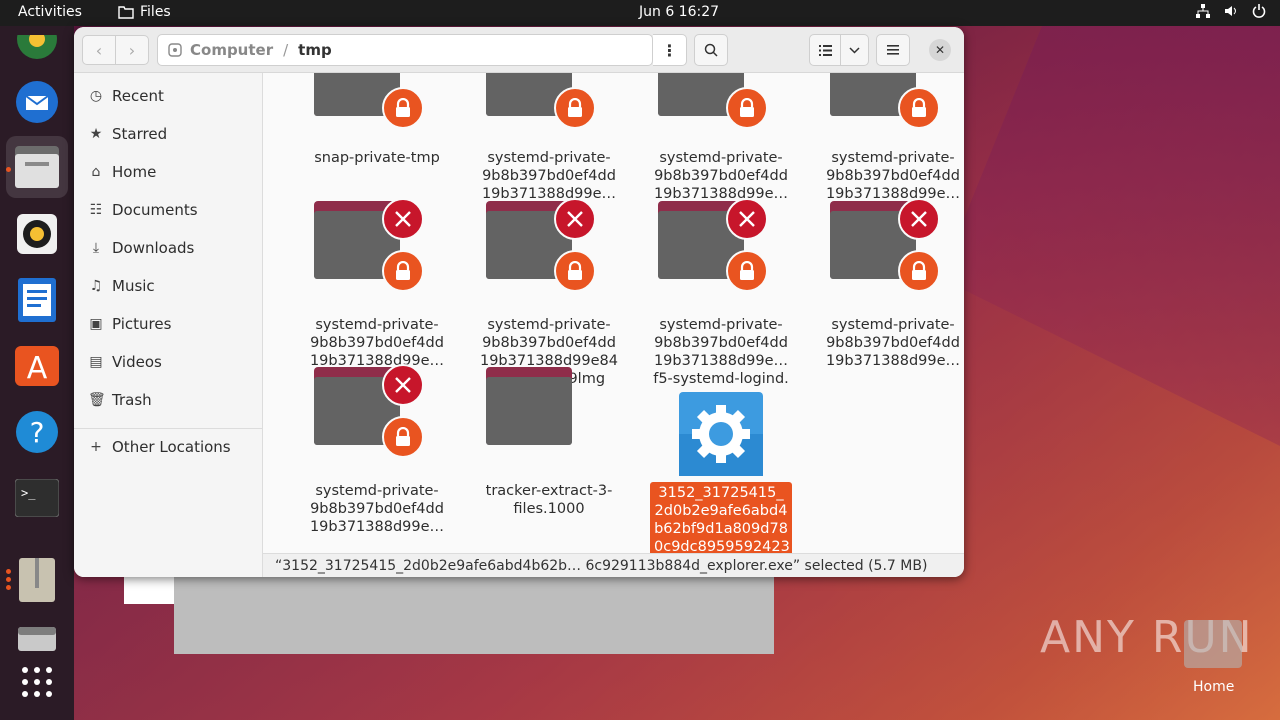 This screenshot has width=1280, height=720. What do you see at coordinates (670, 50) in the screenshot?
I see `path-menu-button: ⋮` at bounding box center [670, 50].